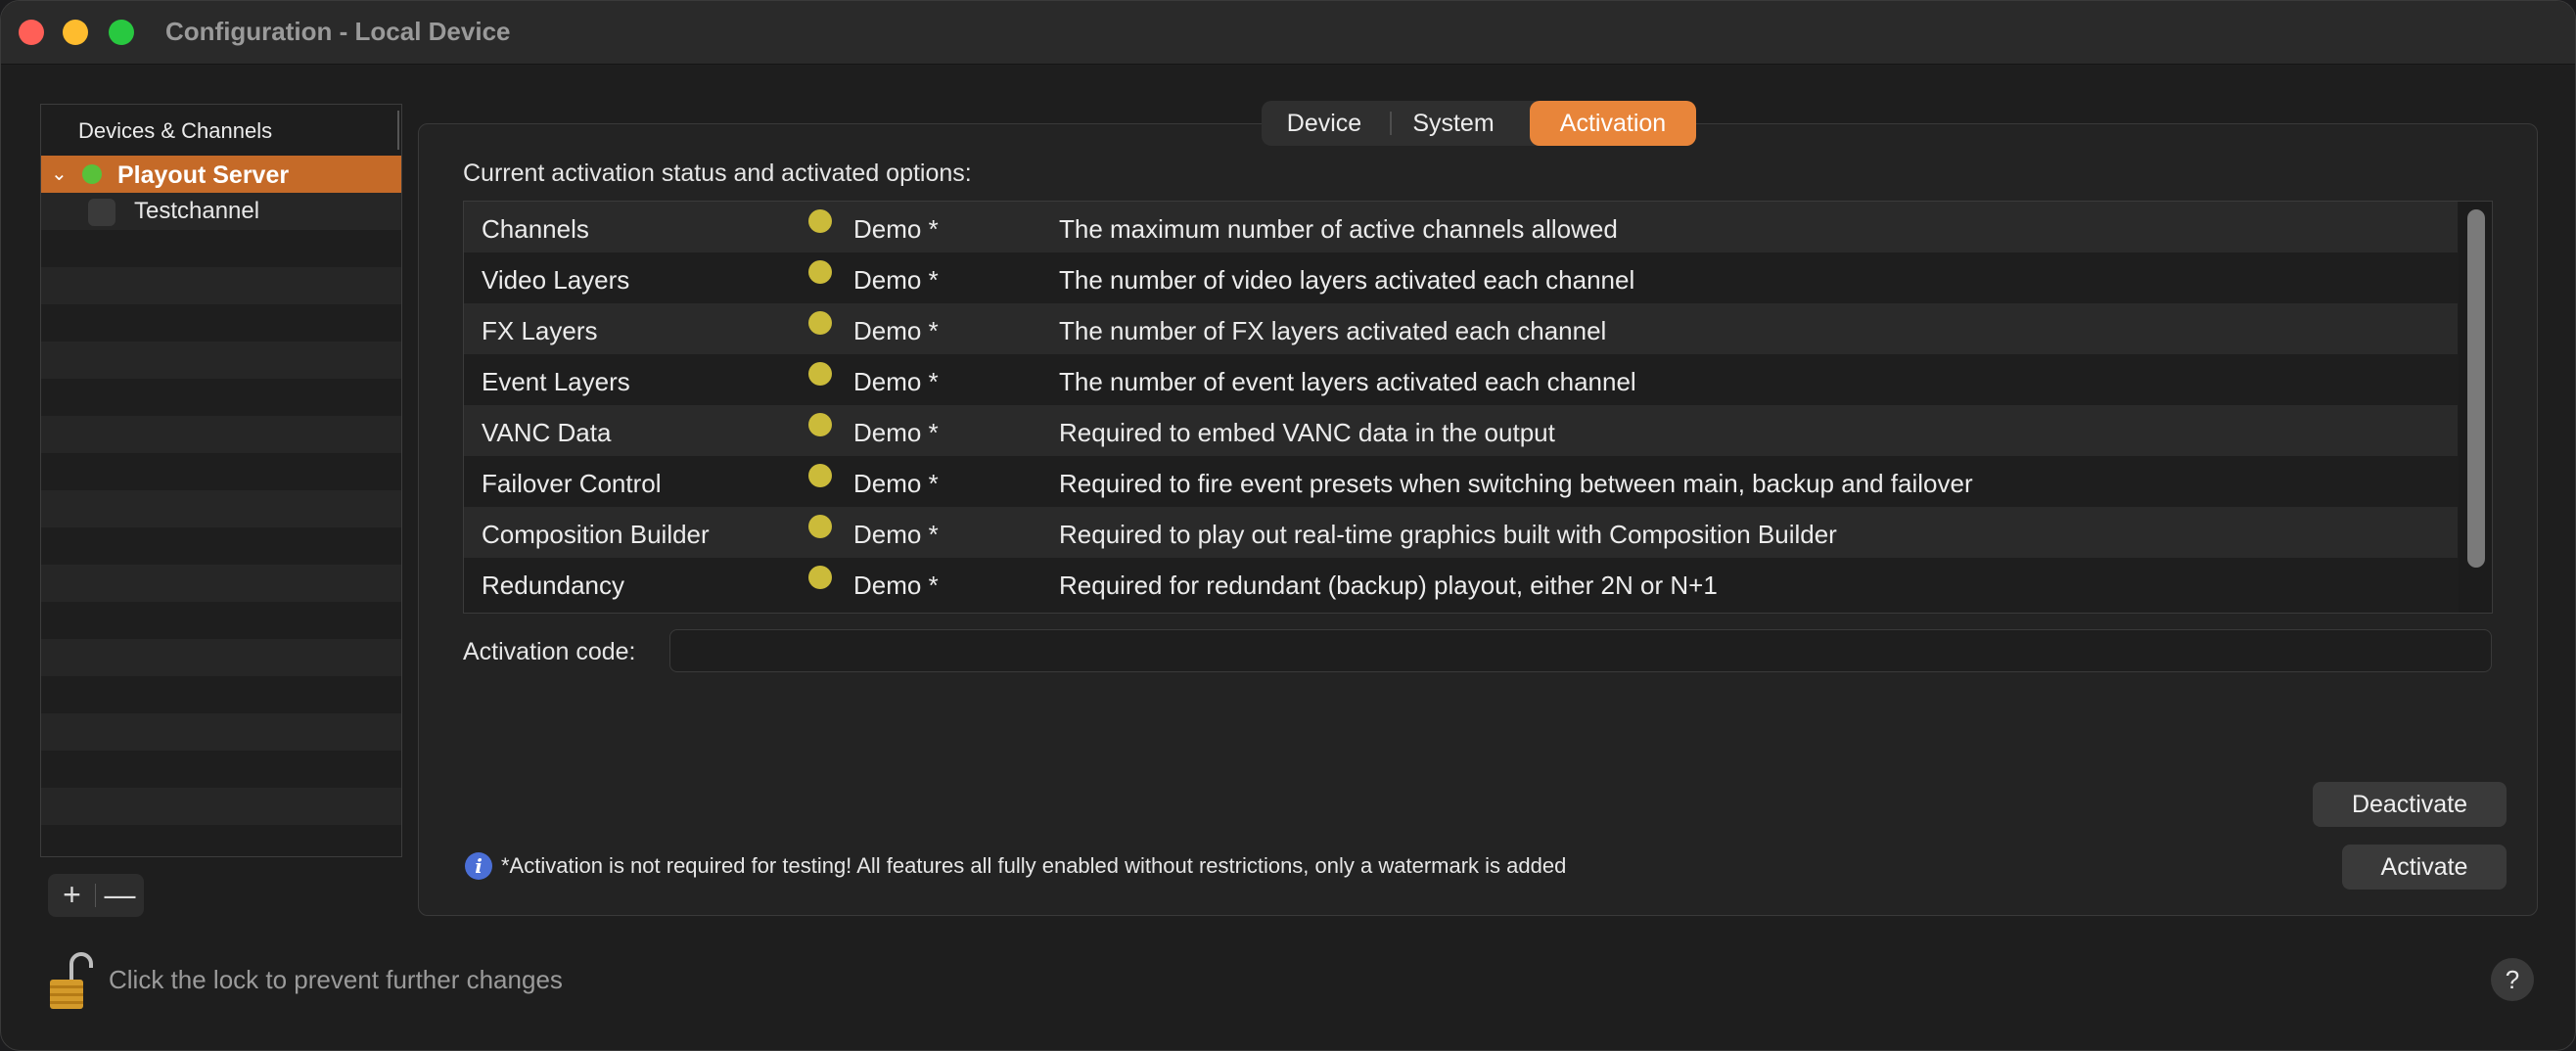 This screenshot has width=2576, height=1051. What do you see at coordinates (547, 432) in the screenshot?
I see `option-name: VANC Data` at bounding box center [547, 432].